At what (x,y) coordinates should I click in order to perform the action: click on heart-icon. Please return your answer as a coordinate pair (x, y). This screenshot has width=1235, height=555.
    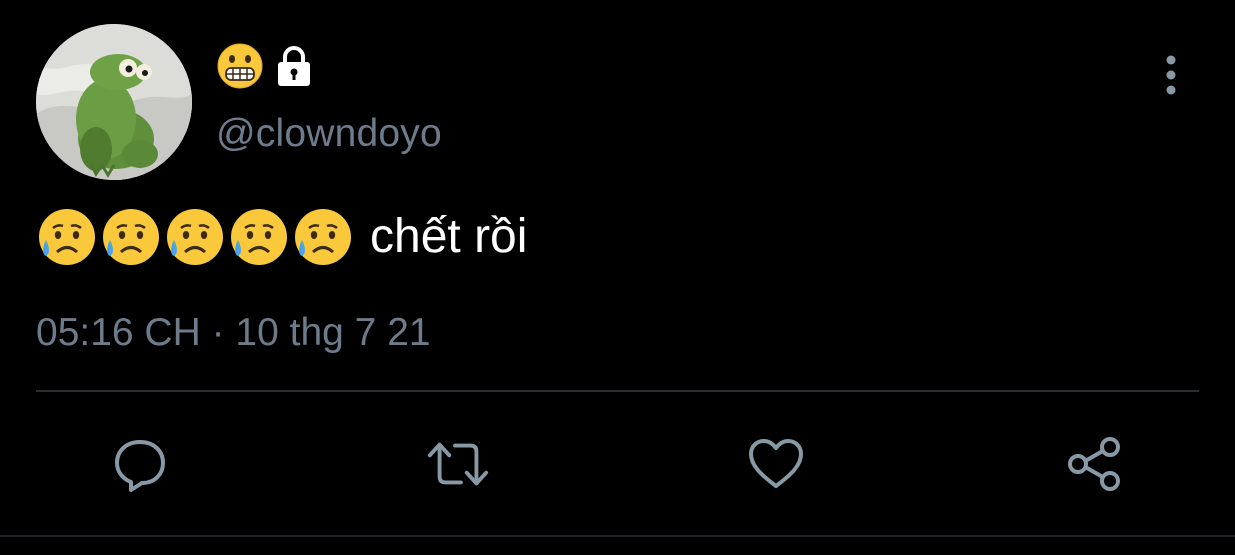
    Looking at the image, I should click on (776, 463).